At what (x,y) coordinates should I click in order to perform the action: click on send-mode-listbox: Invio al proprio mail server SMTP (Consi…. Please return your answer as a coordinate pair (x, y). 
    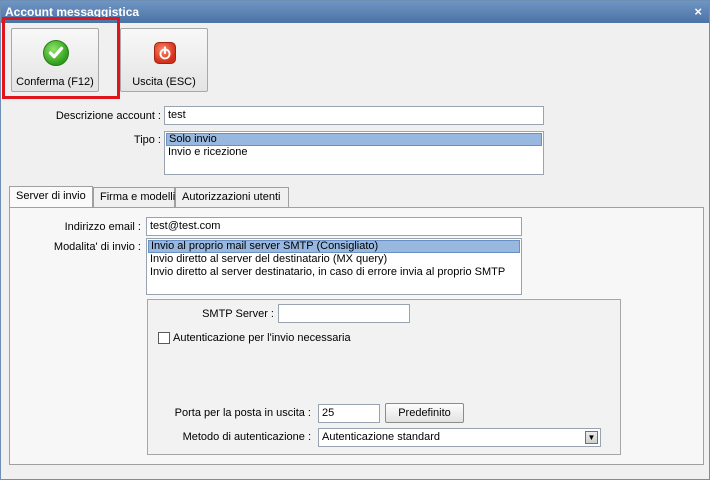
    Looking at the image, I should click on (334, 266).